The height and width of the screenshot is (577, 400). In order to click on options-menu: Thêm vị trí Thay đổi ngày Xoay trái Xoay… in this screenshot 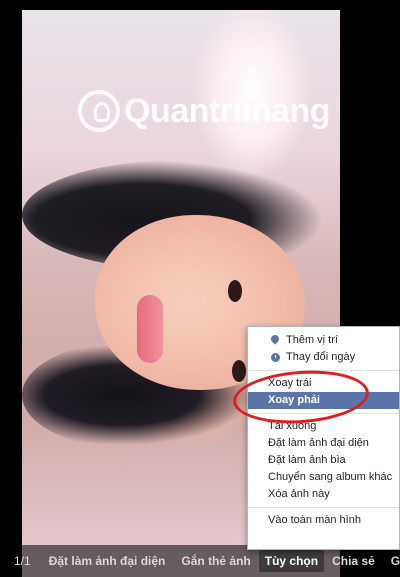, I will do `click(323, 438)`.